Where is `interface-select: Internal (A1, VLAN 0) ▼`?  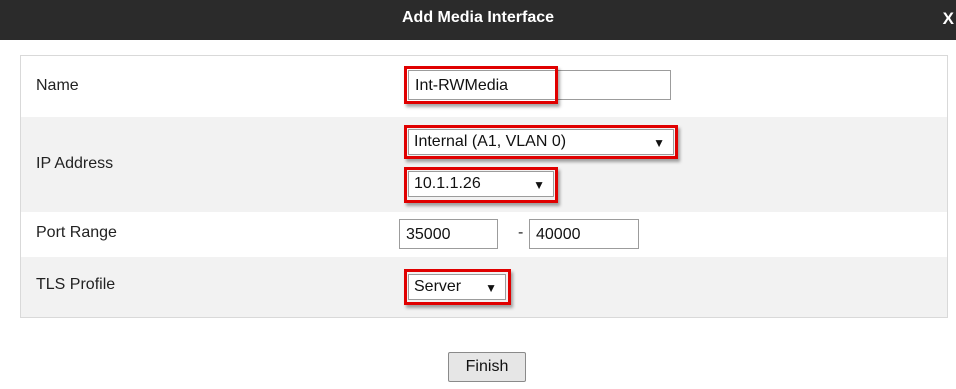 interface-select: Internal (A1, VLAN 0) ▼ is located at coordinates (541, 142).